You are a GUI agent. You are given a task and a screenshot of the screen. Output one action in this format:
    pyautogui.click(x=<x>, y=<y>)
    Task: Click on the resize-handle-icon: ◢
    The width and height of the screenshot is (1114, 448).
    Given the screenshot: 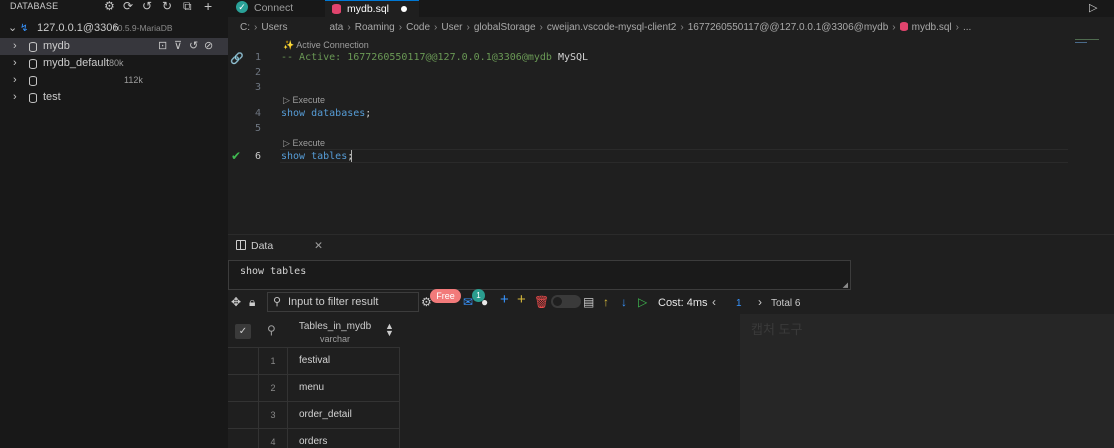 What is the action you would take?
    pyautogui.click(x=845, y=285)
    